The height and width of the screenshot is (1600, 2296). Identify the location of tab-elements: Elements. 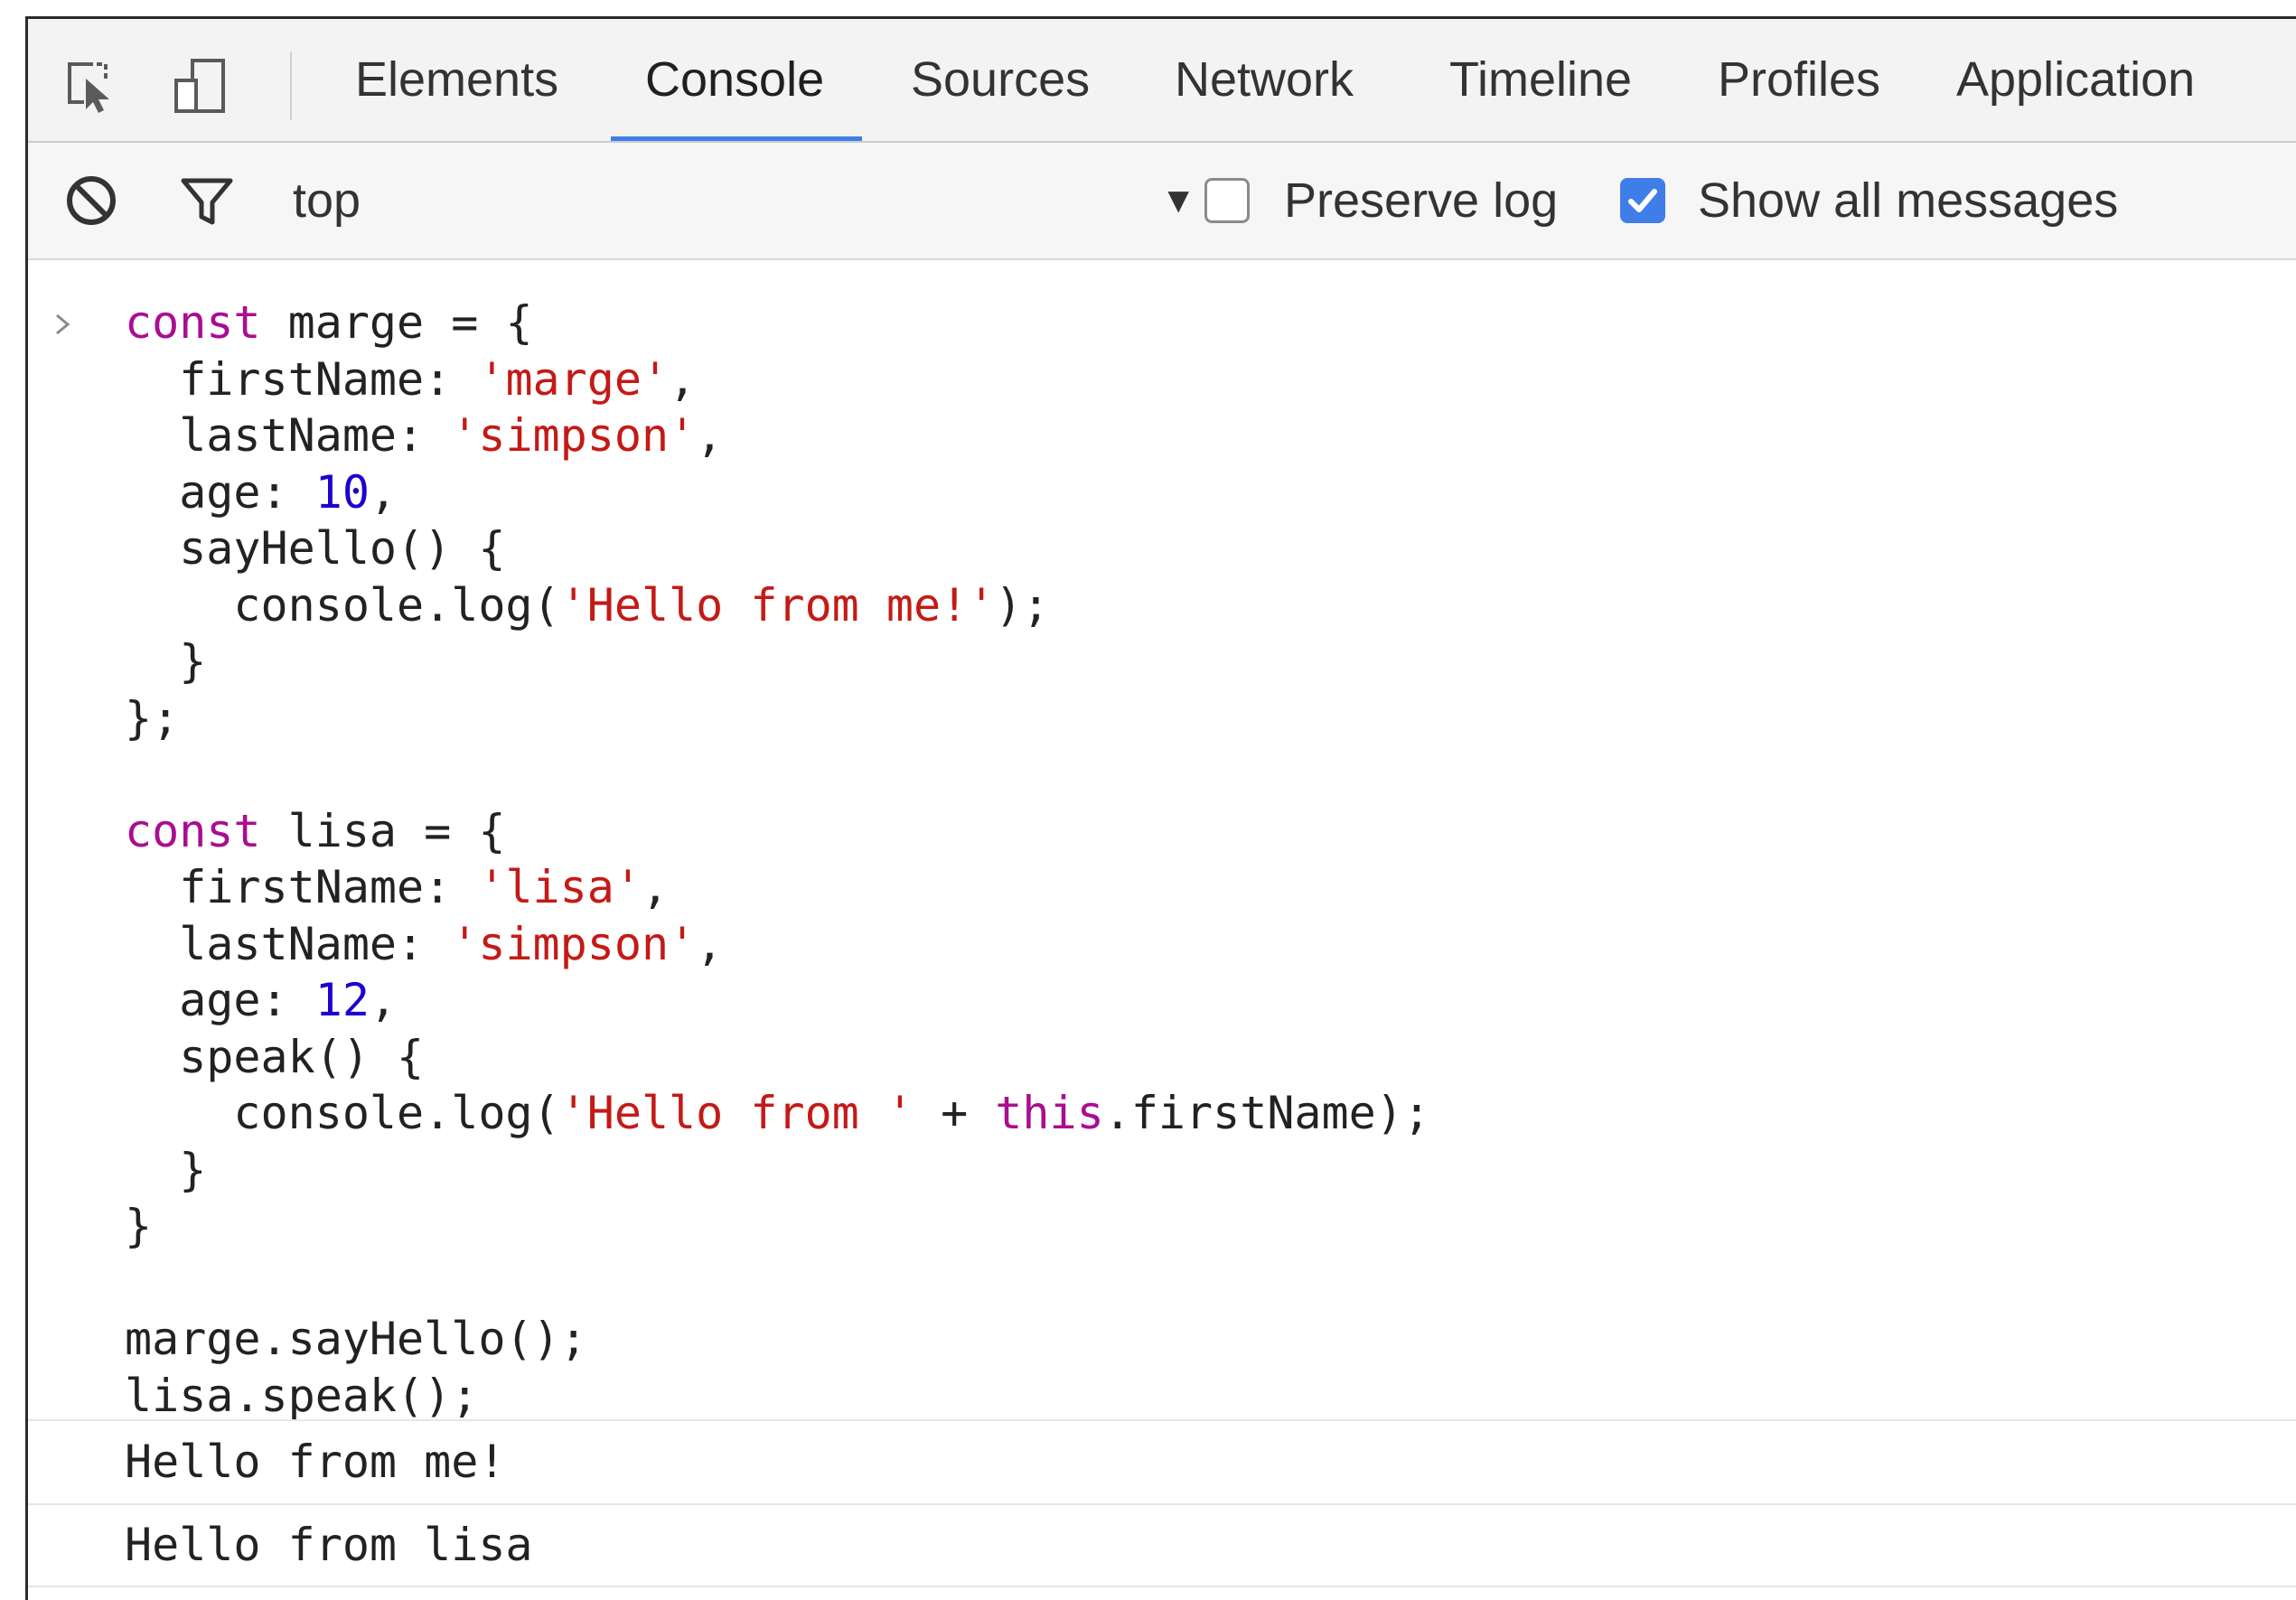
(456, 80).